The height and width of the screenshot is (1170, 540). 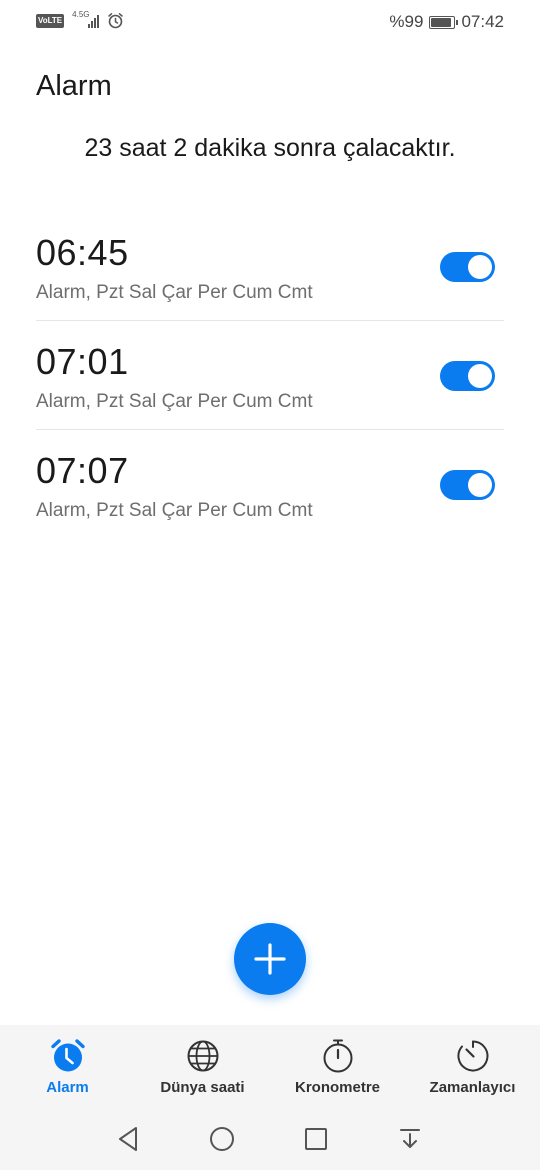 I want to click on battery-icon, so click(x=444, y=22).